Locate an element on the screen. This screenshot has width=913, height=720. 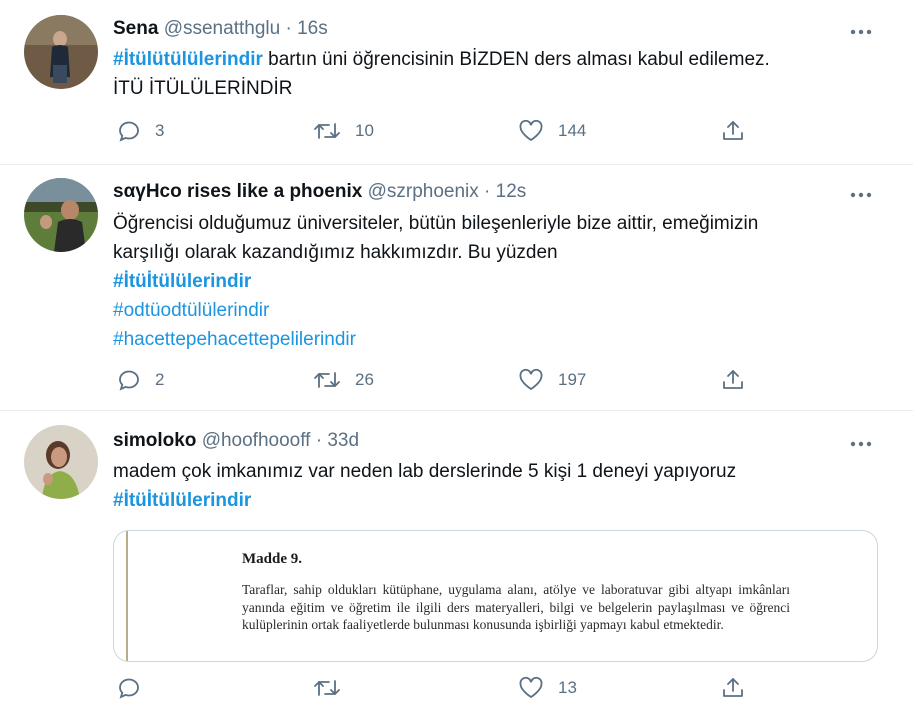
reply-button is located at coordinates (136, 688).